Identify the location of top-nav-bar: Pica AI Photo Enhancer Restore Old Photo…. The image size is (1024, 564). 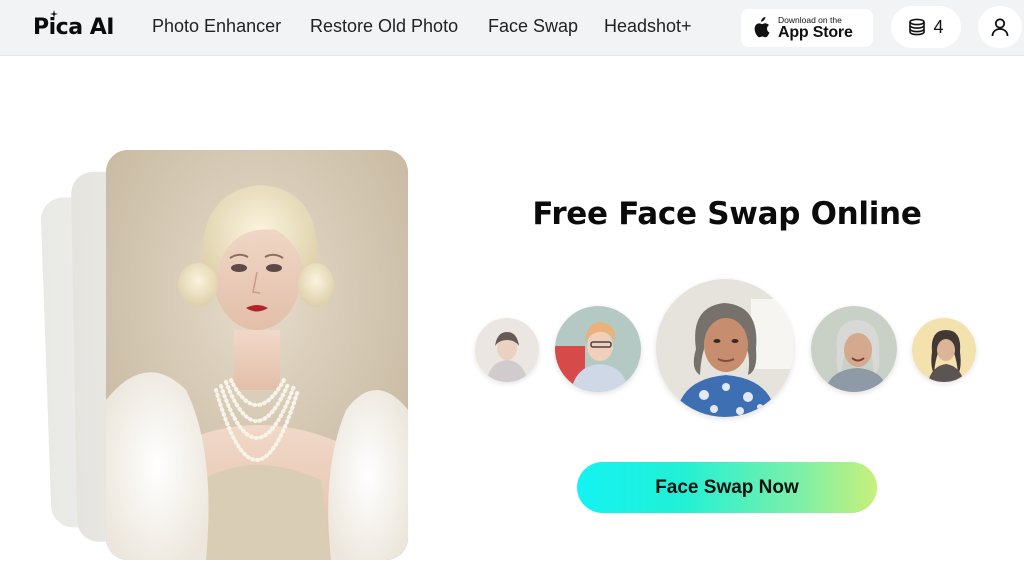
(512, 28).